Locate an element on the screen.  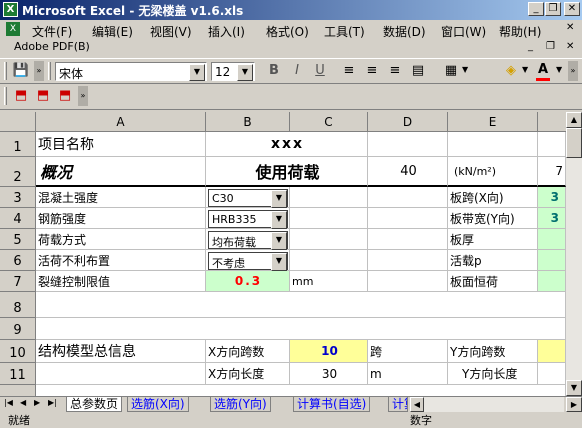
cell-d10: 跨 is located at coordinates (408, 351).